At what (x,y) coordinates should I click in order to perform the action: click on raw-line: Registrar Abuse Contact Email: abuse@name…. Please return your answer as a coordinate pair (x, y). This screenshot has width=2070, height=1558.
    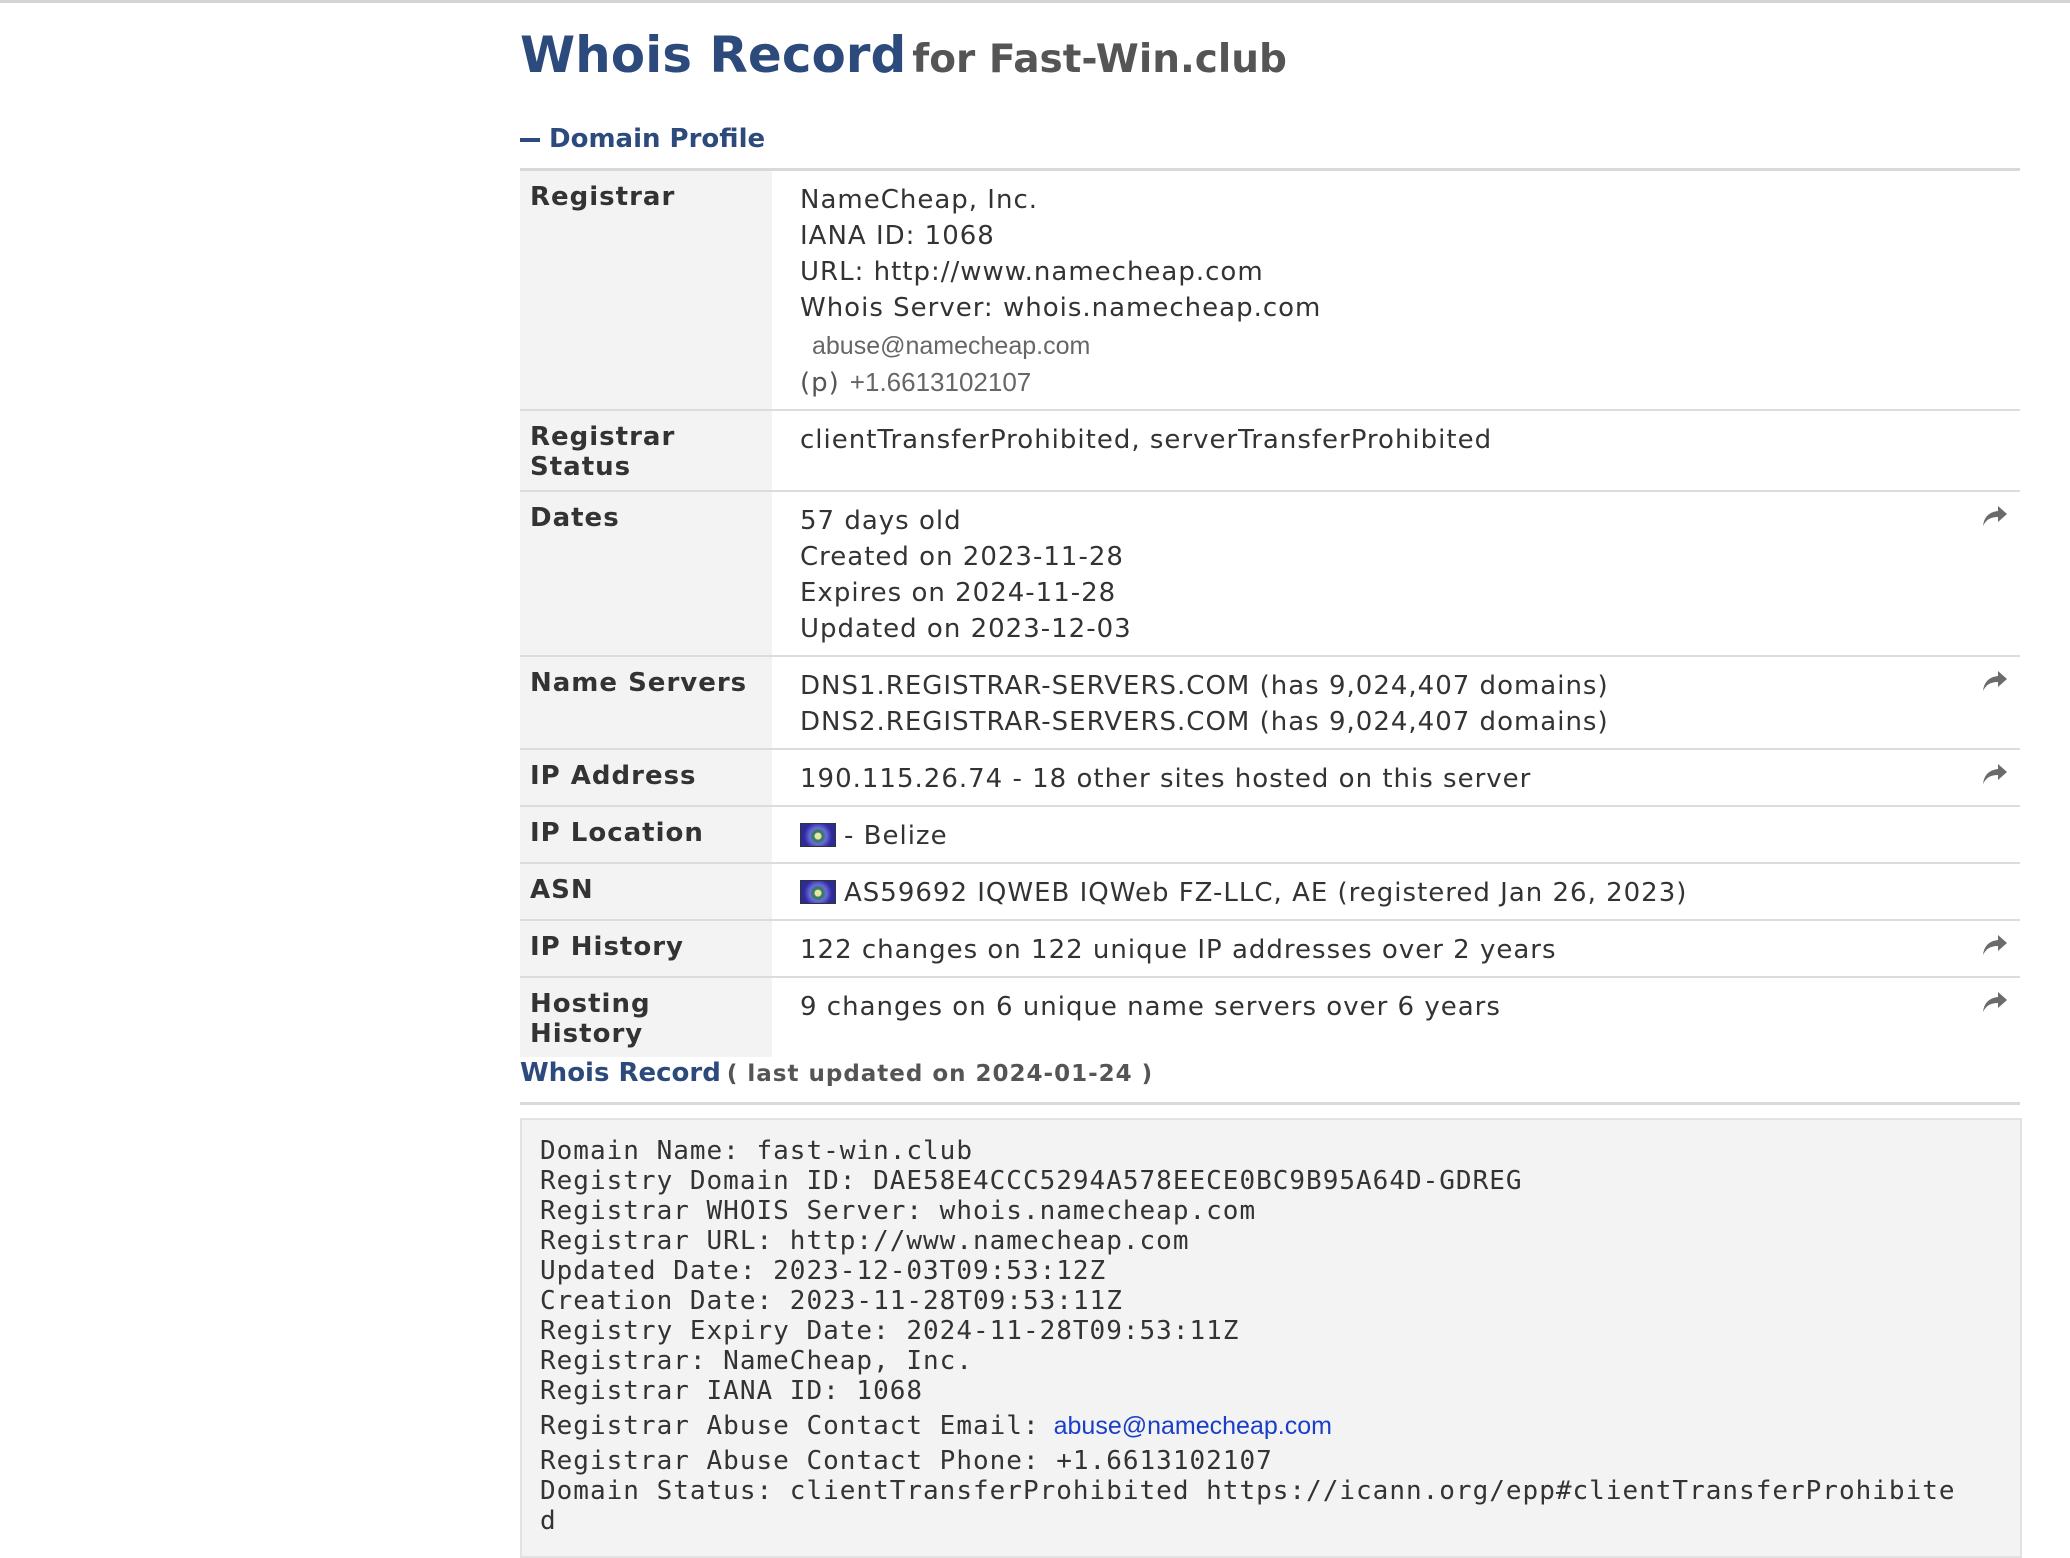
    Looking at the image, I should click on (1280, 1426).